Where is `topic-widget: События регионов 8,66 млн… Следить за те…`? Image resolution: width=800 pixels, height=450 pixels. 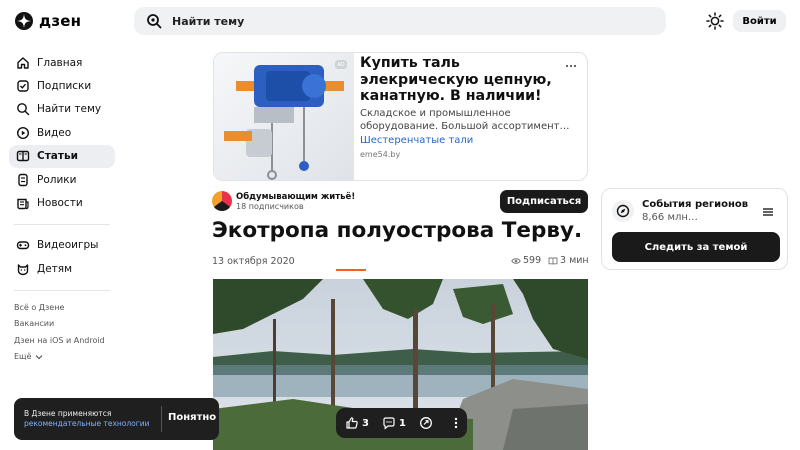 topic-widget: События регионов 8,66 млн… Следить за те… is located at coordinates (694, 229).